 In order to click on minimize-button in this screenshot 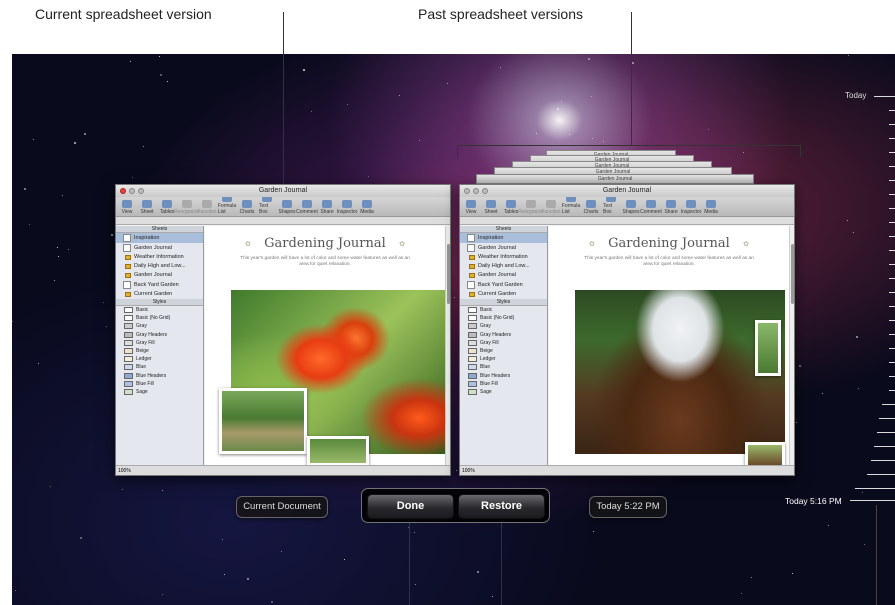, I will do `click(132, 191)`.